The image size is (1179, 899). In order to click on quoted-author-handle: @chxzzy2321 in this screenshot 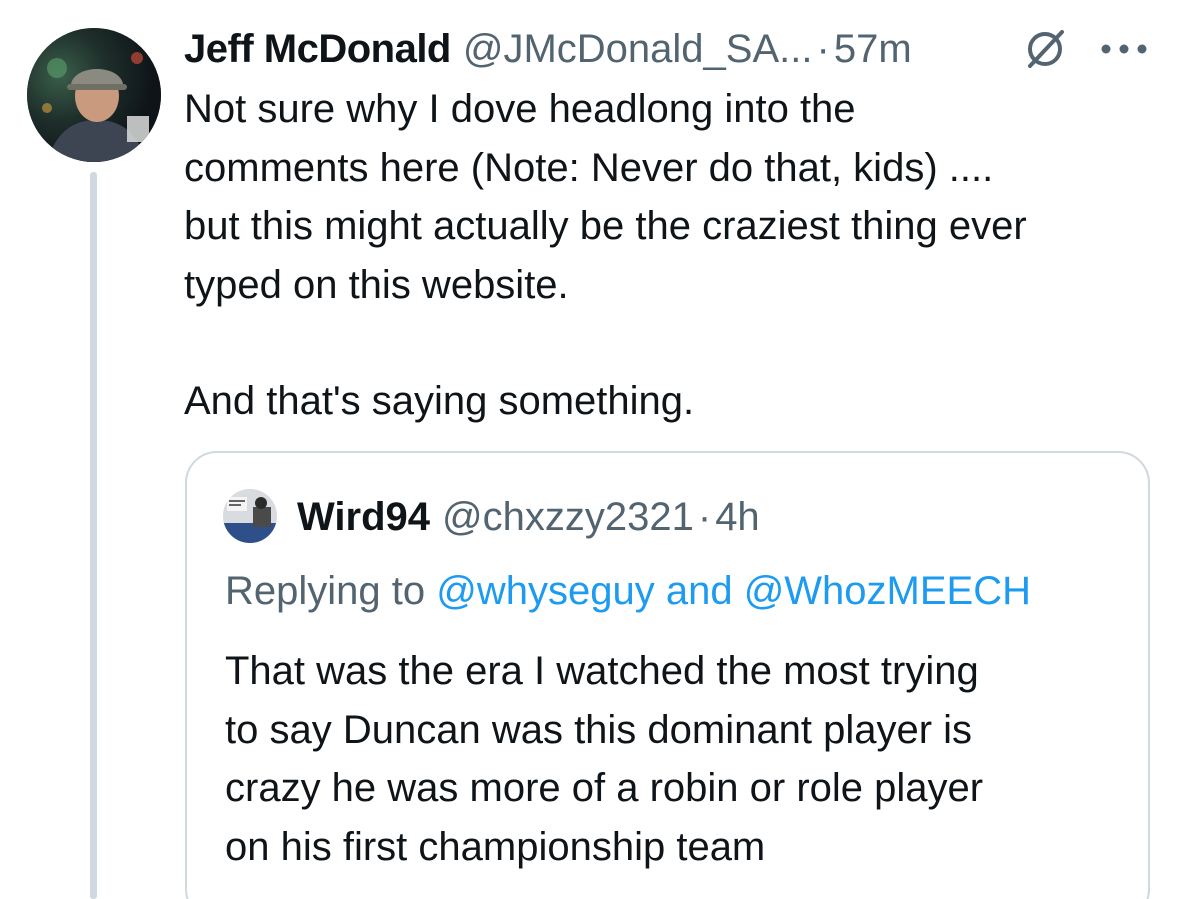, I will do `click(568, 517)`.